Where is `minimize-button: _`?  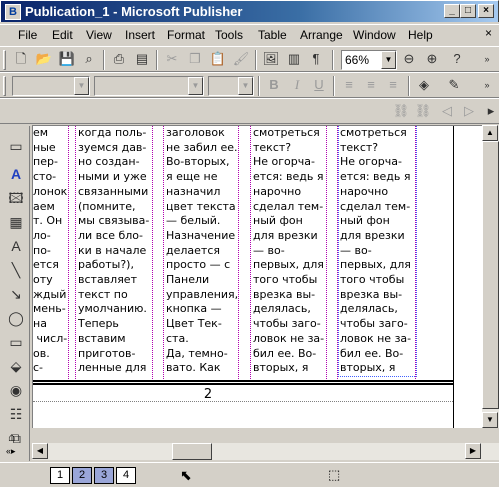
minimize-button: _ is located at coordinates (452, 11).